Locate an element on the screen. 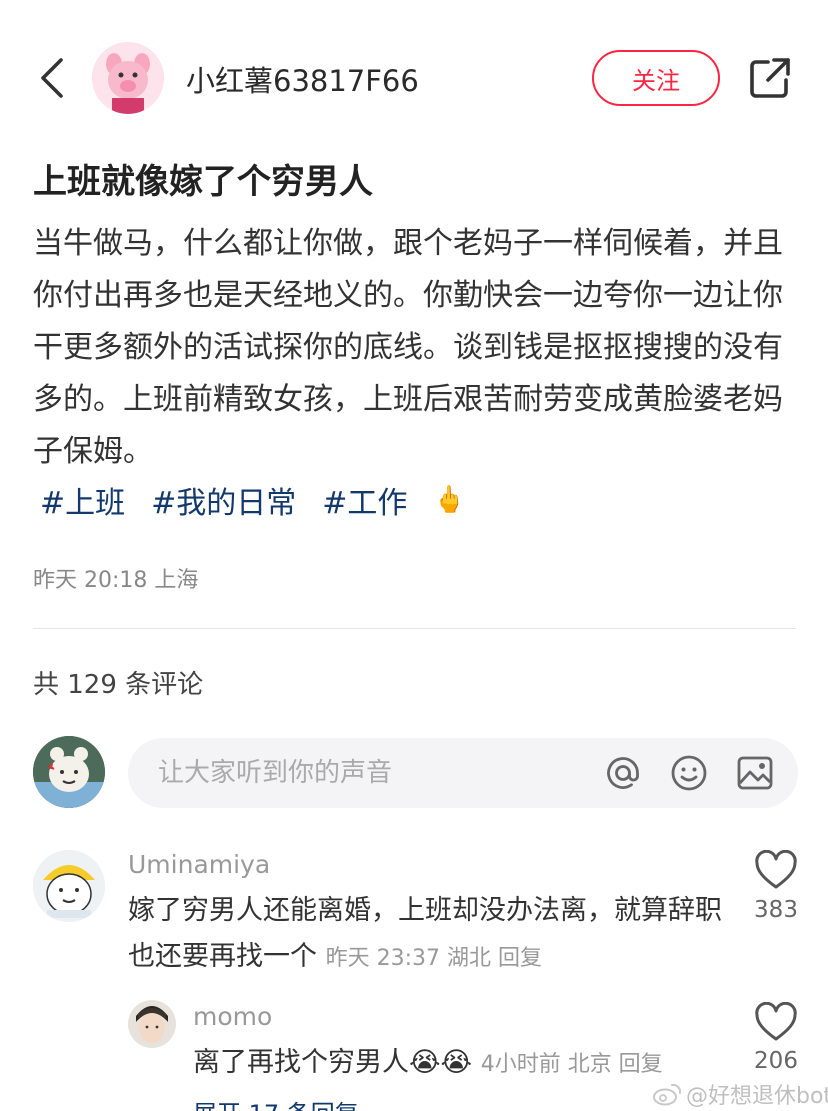 This screenshot has height=1111, width=828. watermark: @好想退休bot is located at coordinates (740, 1094).